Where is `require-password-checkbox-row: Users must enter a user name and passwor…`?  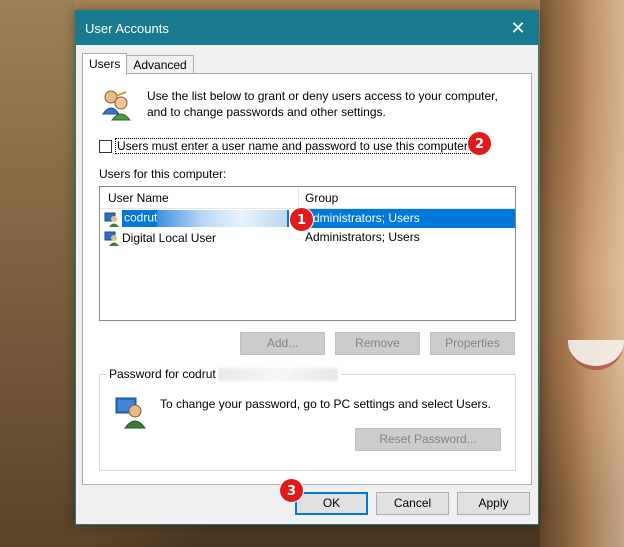
require-password-checkbox-row: Users must enter a user name and passwor… is located at coordinates (286, 146).